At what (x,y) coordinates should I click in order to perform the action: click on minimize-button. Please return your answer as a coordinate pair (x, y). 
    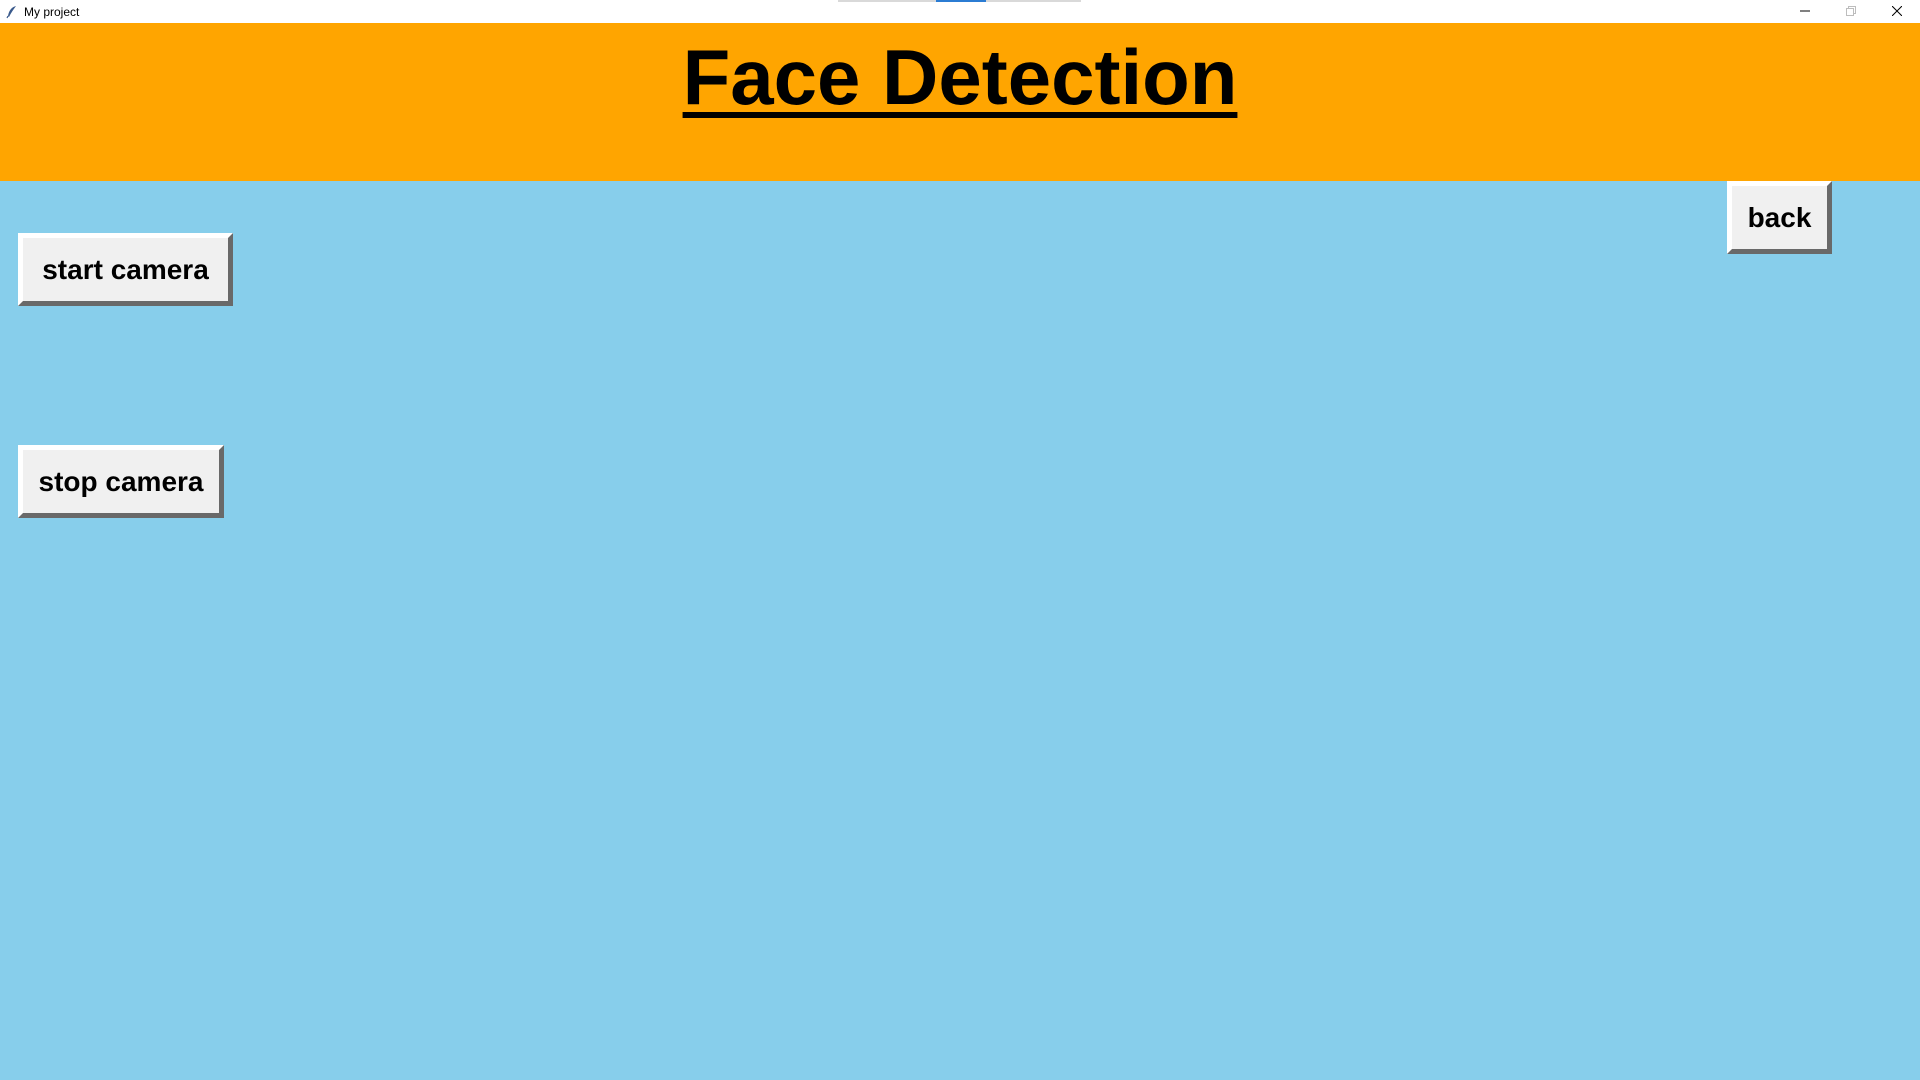
    Looking at the image, I should click on (1805, 11).